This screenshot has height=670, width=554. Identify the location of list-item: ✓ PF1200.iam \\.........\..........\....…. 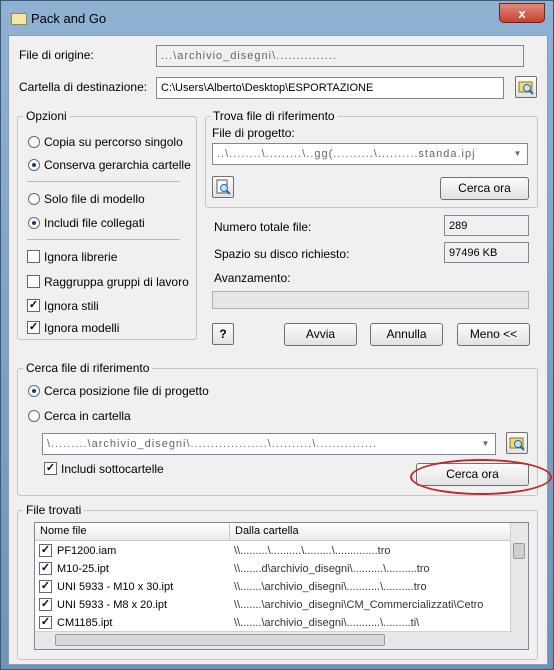
(274, 551).